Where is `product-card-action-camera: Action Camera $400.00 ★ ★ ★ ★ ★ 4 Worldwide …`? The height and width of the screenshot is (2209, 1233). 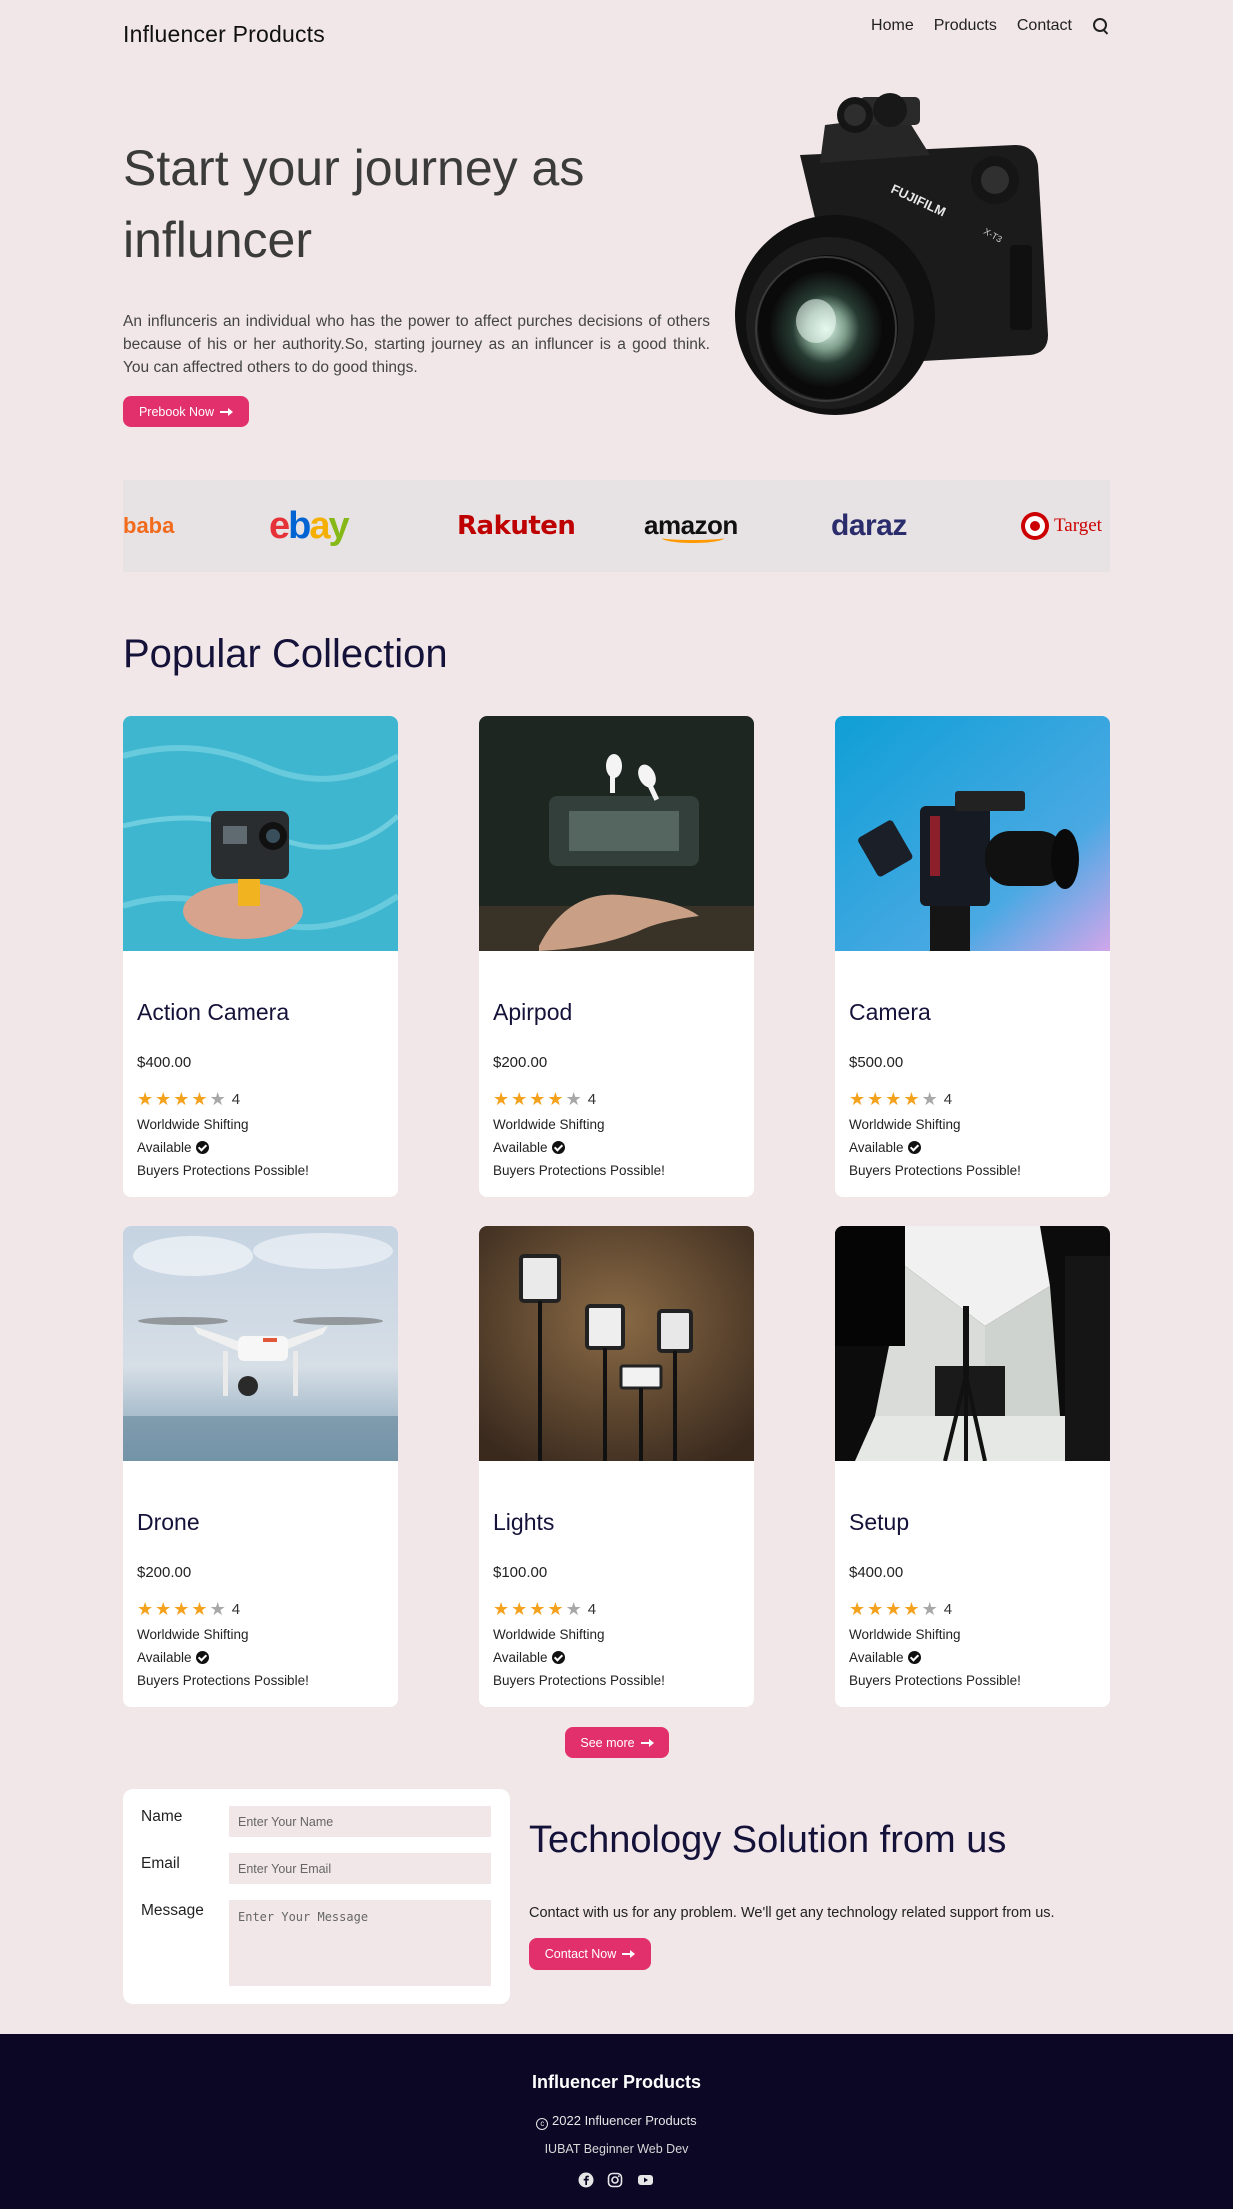
product-card-action-camera: Action Camera $400.00 ★ ★ ★ ★ ★ 4 Worldwide … is located at coordinates (260, 956).